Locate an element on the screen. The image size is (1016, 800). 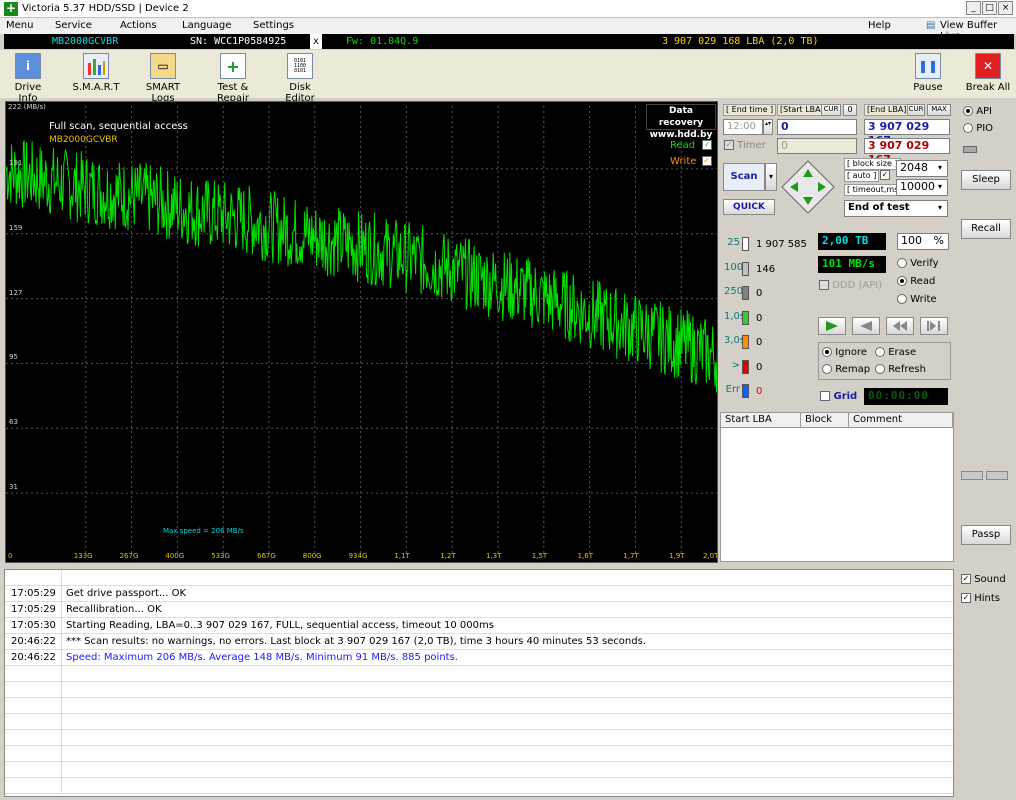
log-time: 20:46:22 is located at coordinates (33, 657).